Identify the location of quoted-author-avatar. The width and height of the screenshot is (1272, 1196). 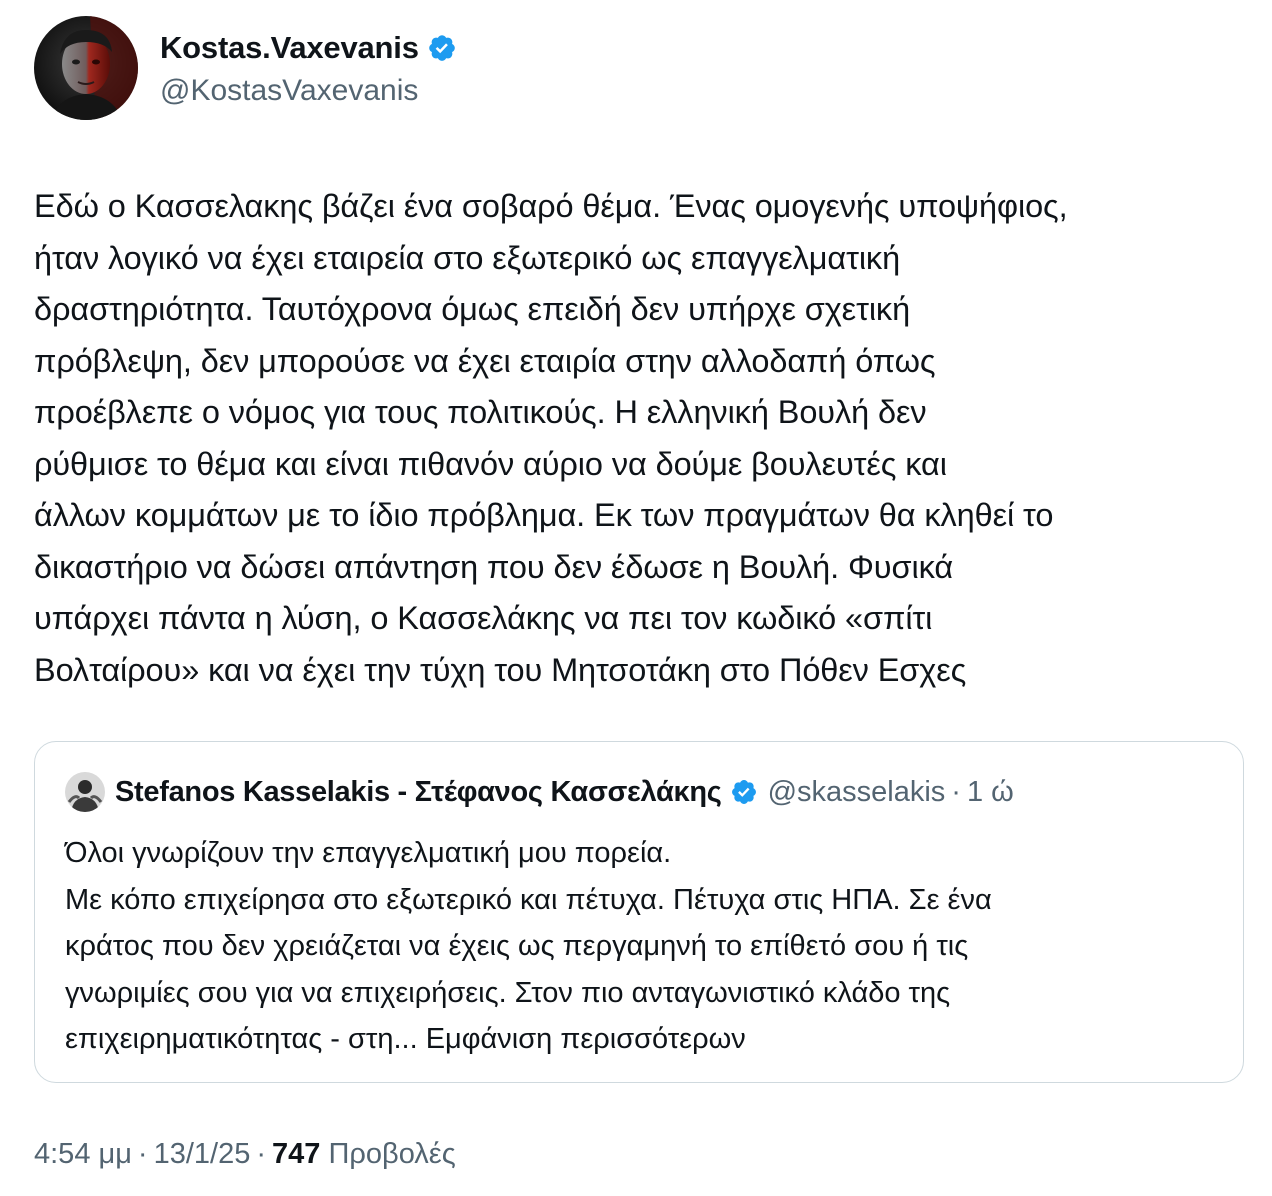
(85, 792).